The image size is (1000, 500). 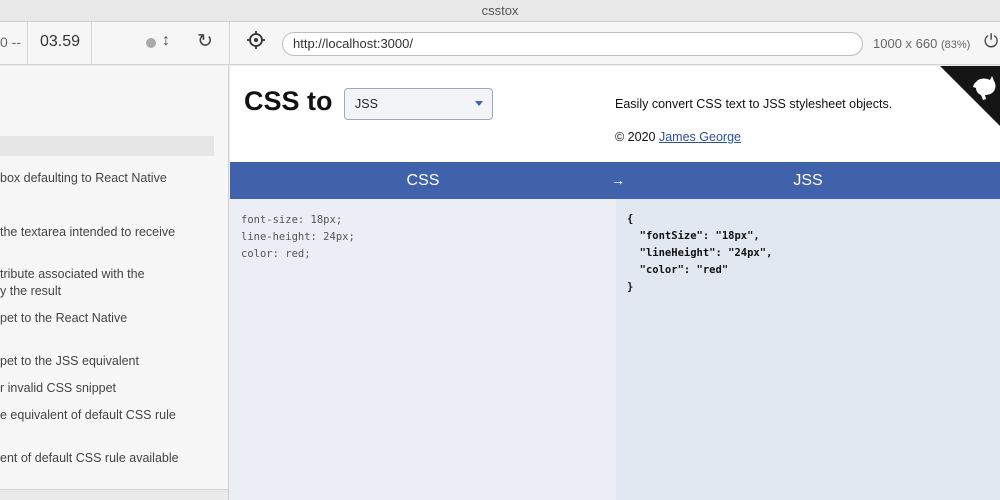 I want to click on selected-test-row, so click(x=107, y=146).